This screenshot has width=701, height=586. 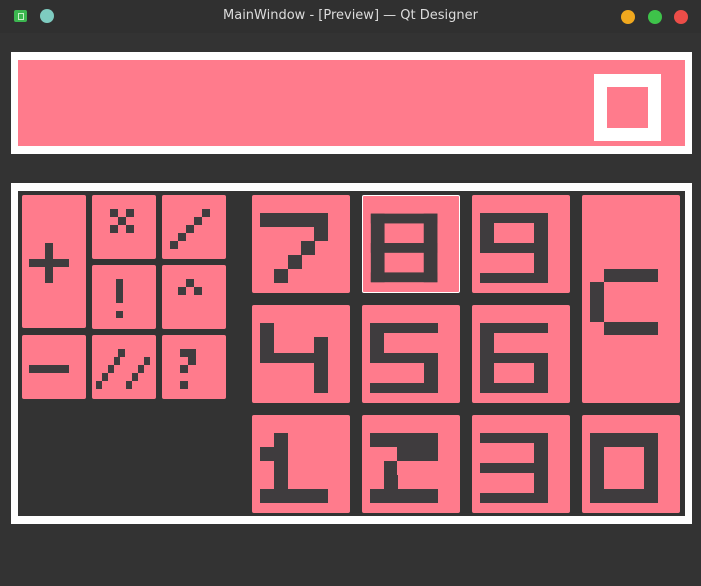 I want to click on clear-icon, so click(x=624, y=302).